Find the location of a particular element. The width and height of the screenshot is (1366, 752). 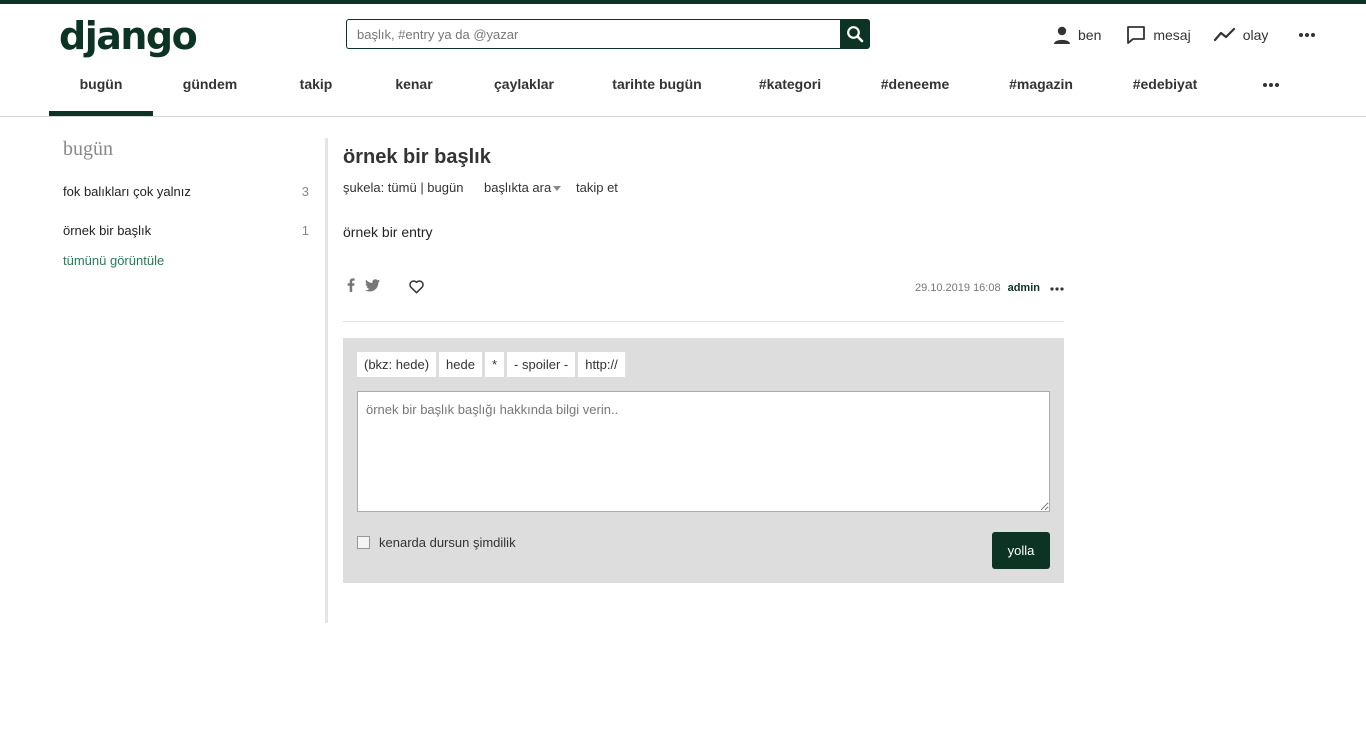

user-nav-ben-label: ben is located at coordinates (1090, 35).